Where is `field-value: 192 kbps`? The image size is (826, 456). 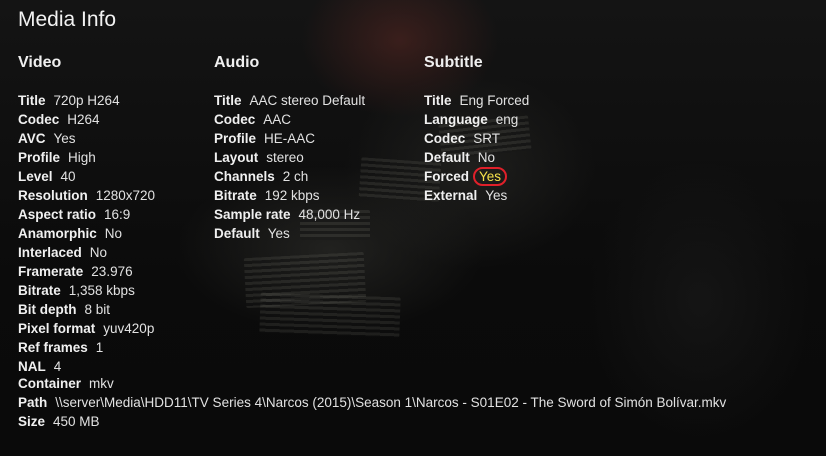 field-value: 192 kbps is located at coordinates (292, 195).